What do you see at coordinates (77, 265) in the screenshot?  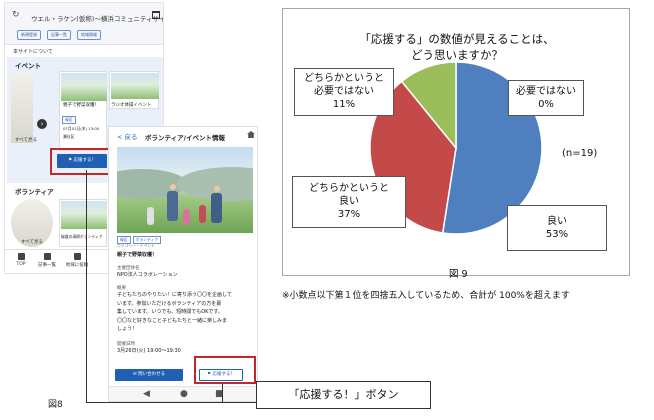 I see `nav-post-label: 地域に投稿` at bounding box center [77, 265].